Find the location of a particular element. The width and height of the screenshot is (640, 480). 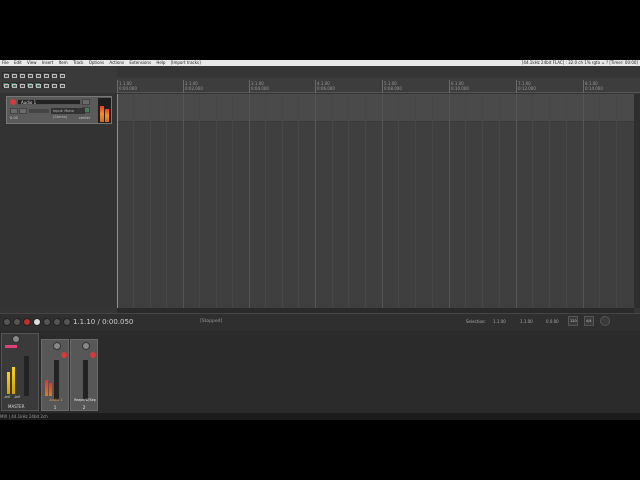

ruler-label: 2.1.00 0:02.000 is located at coordinates (194, 86).